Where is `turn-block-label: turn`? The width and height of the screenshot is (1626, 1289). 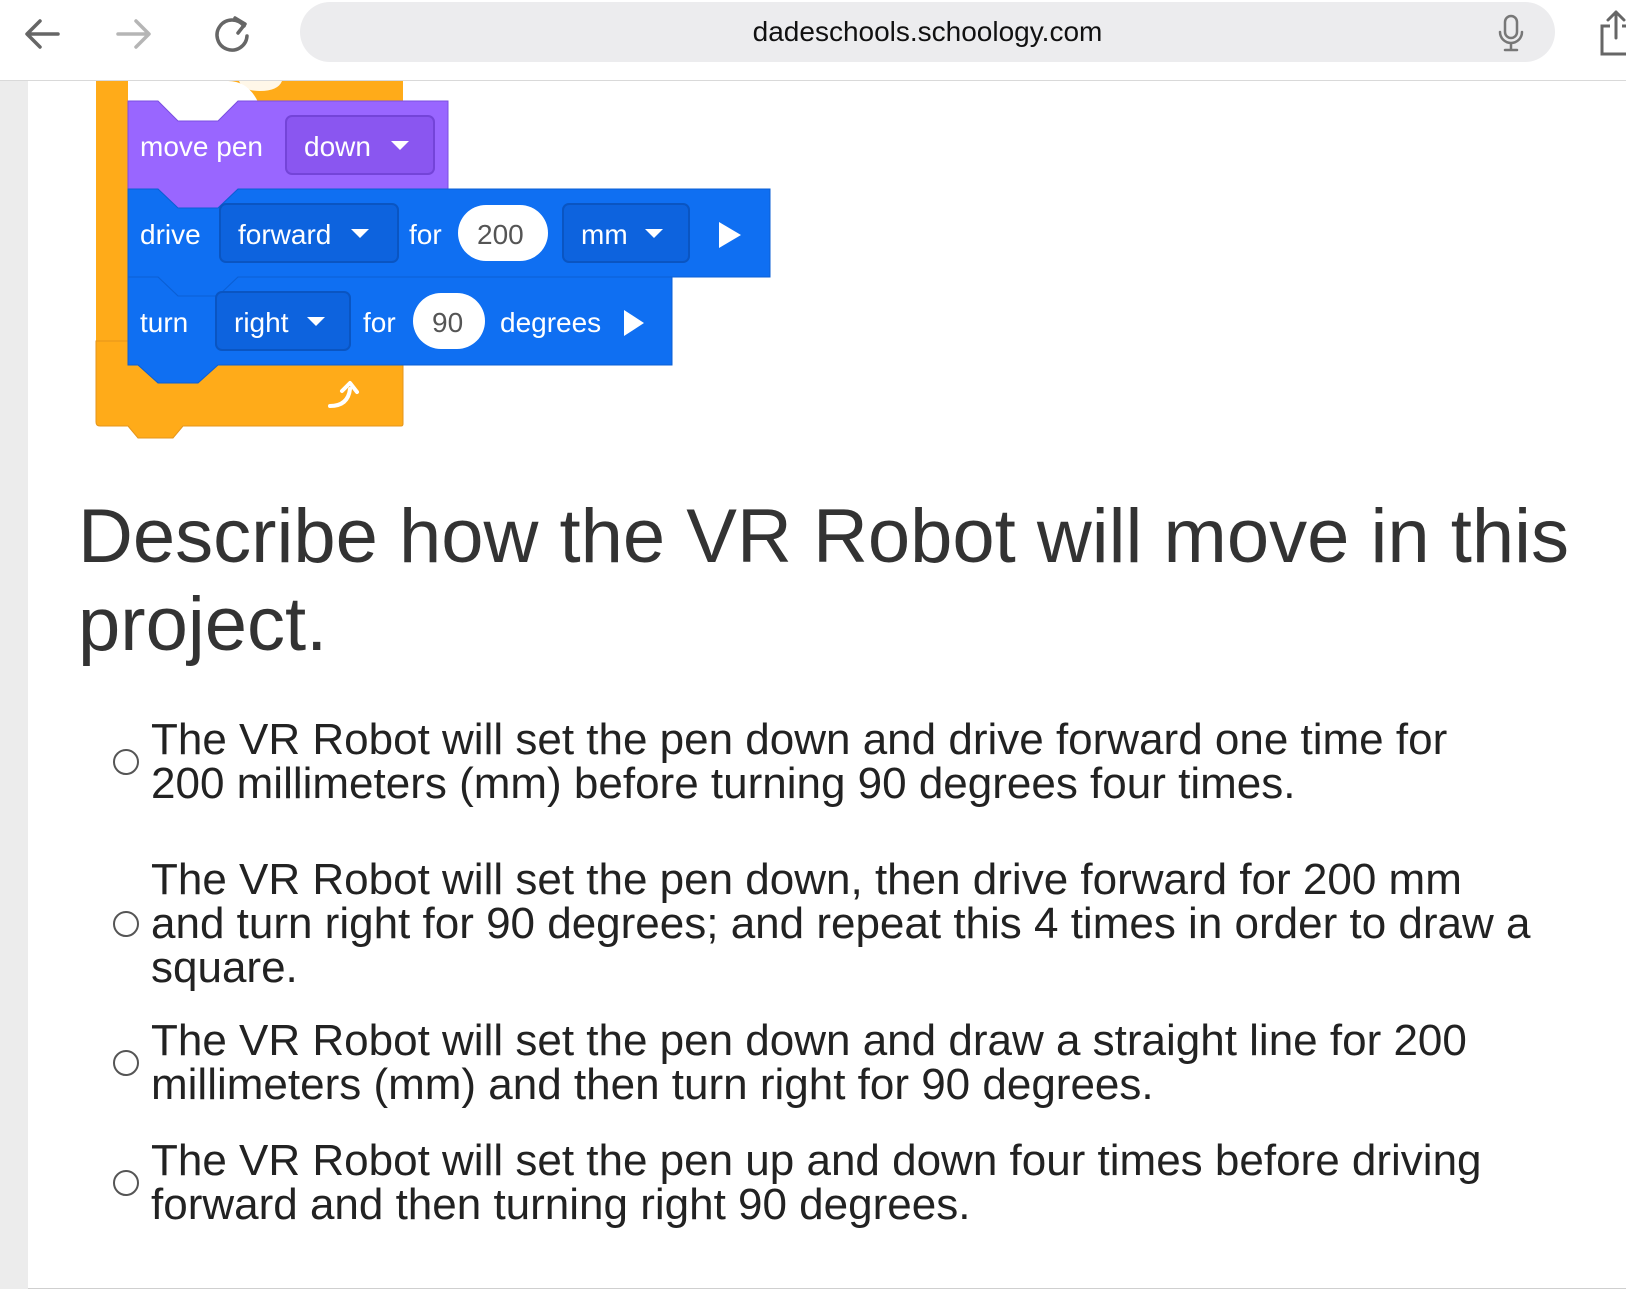 turn-block-label: turn is located at coordinates (164, 322).